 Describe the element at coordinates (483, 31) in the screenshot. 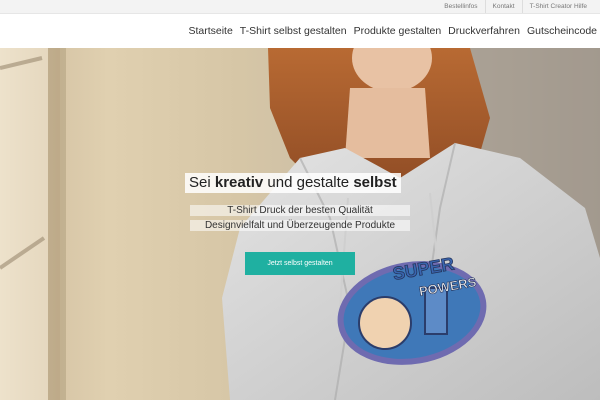

I see `nav-item-druckverfahren: Druckverfahren` at that location.